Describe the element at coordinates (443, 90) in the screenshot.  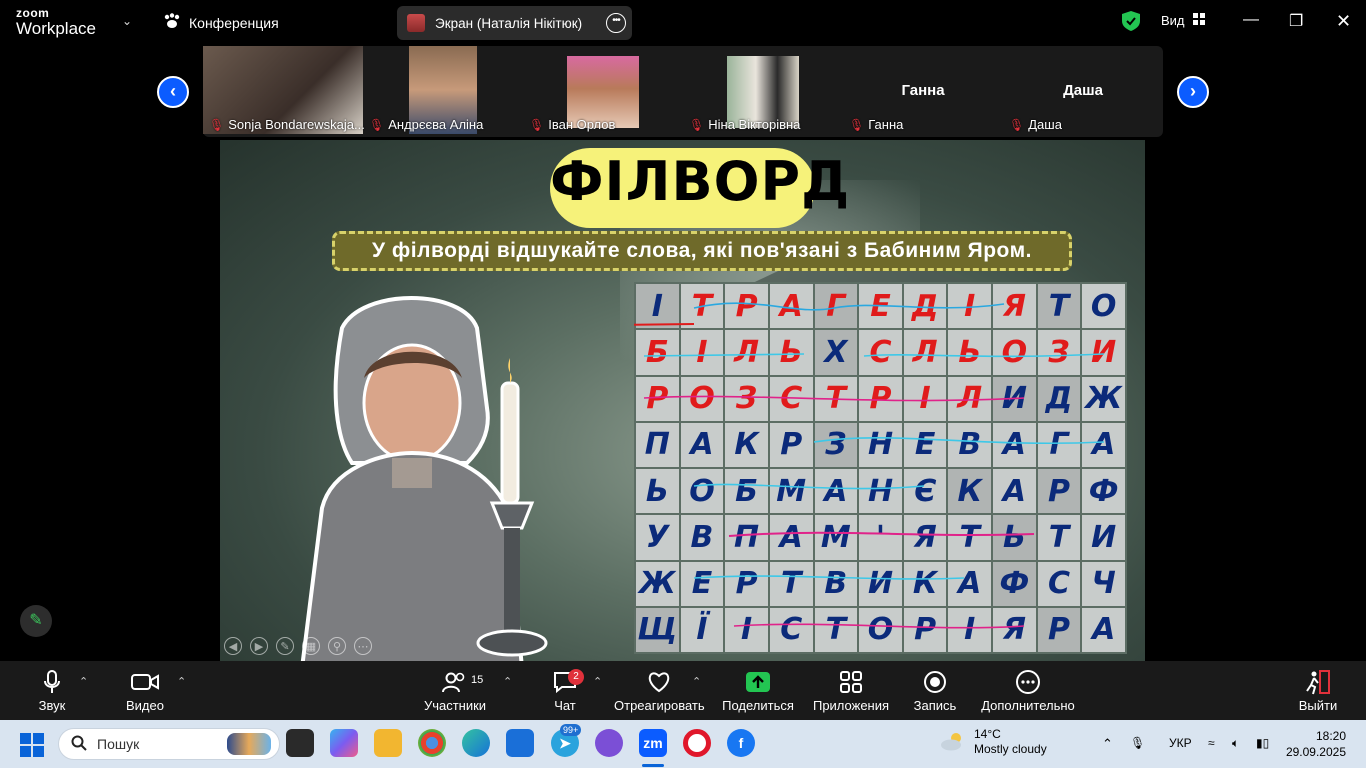
I see `participant-tile: 🎙︎ Андрєєва Аліна` at that location.